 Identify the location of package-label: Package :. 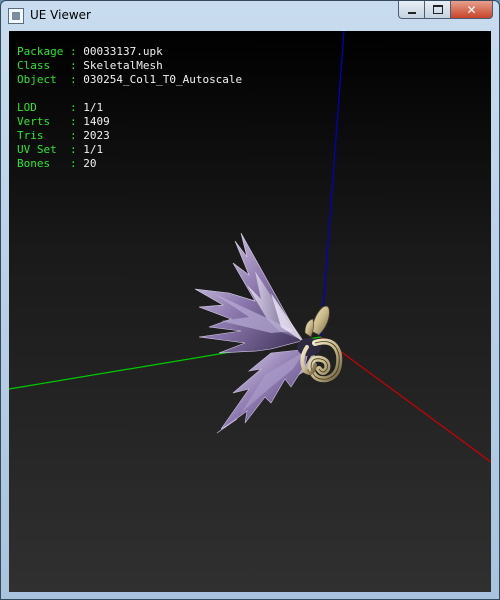
(50, 51).